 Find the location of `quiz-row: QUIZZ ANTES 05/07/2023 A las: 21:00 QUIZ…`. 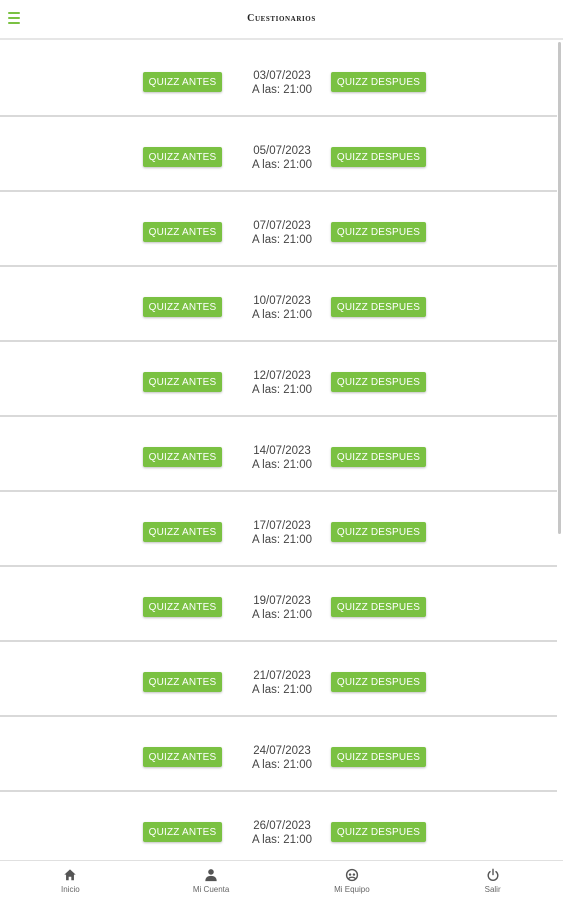

quiz-row: QUIZZ ANTES 05/07/2023 A las: 21:00 QUIZ… is located at coordinates (278, 154).